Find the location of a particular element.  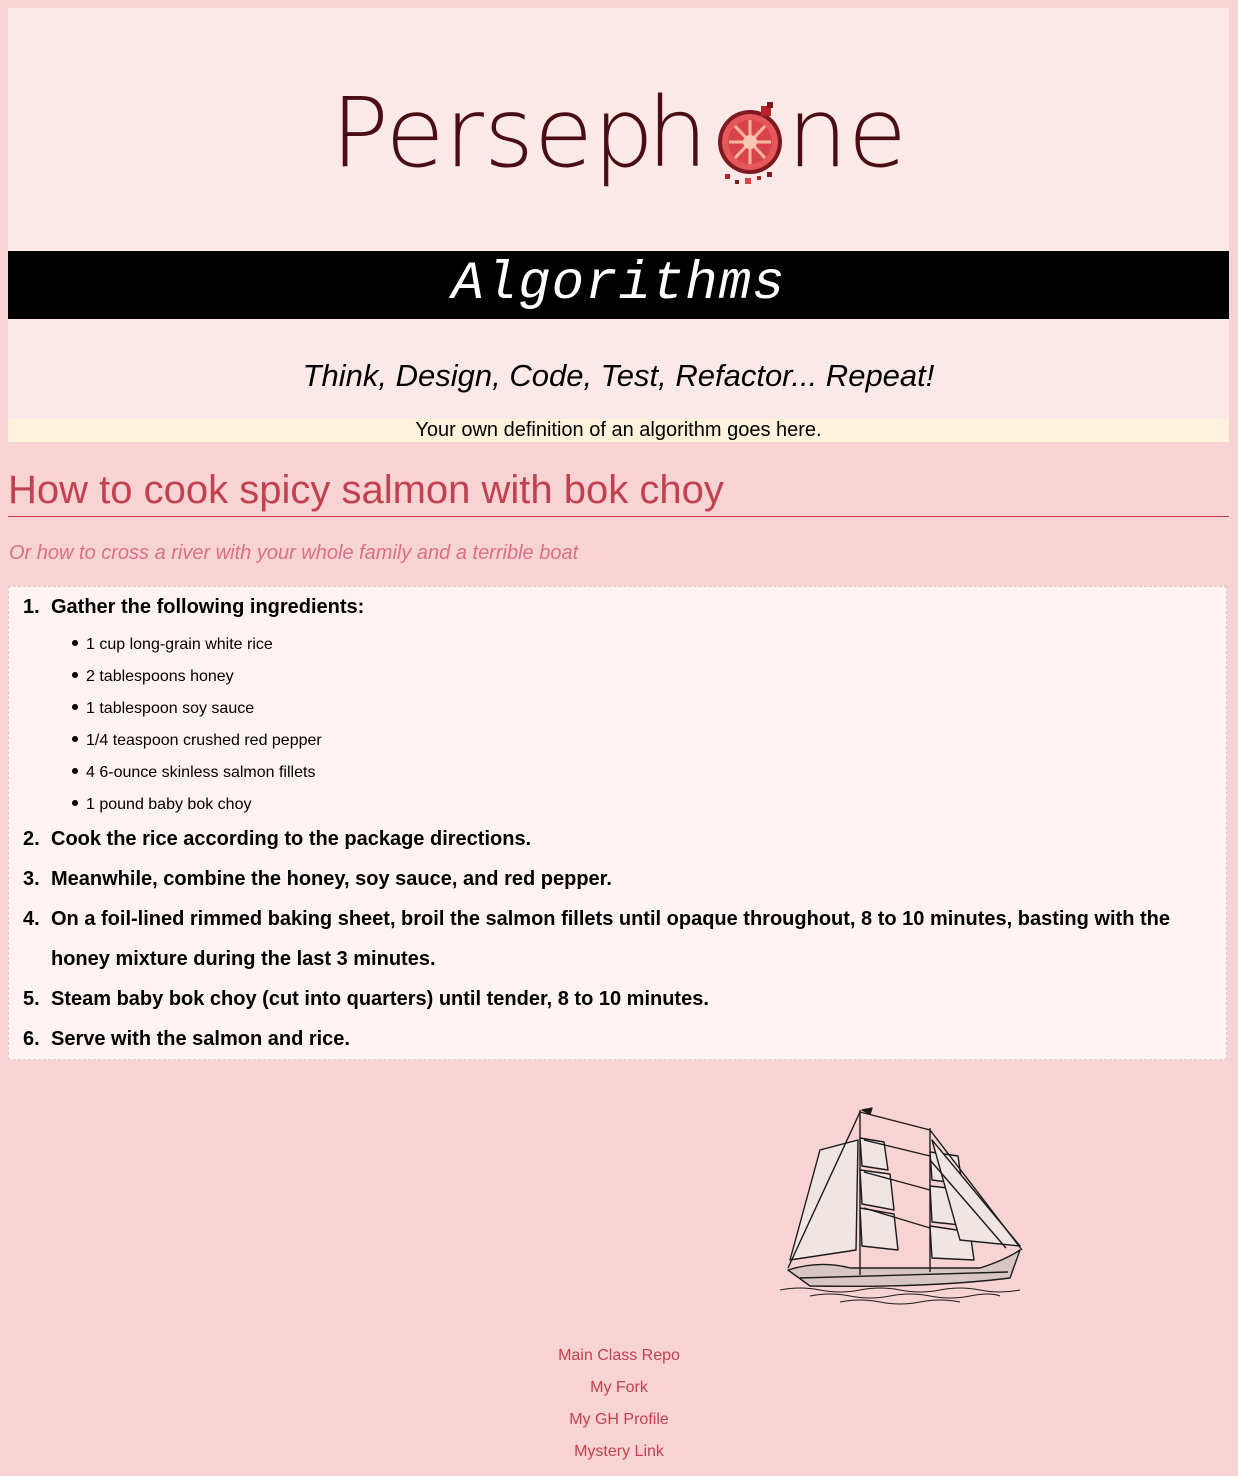

pomegranate-icon is located at coordinates (749, 143).